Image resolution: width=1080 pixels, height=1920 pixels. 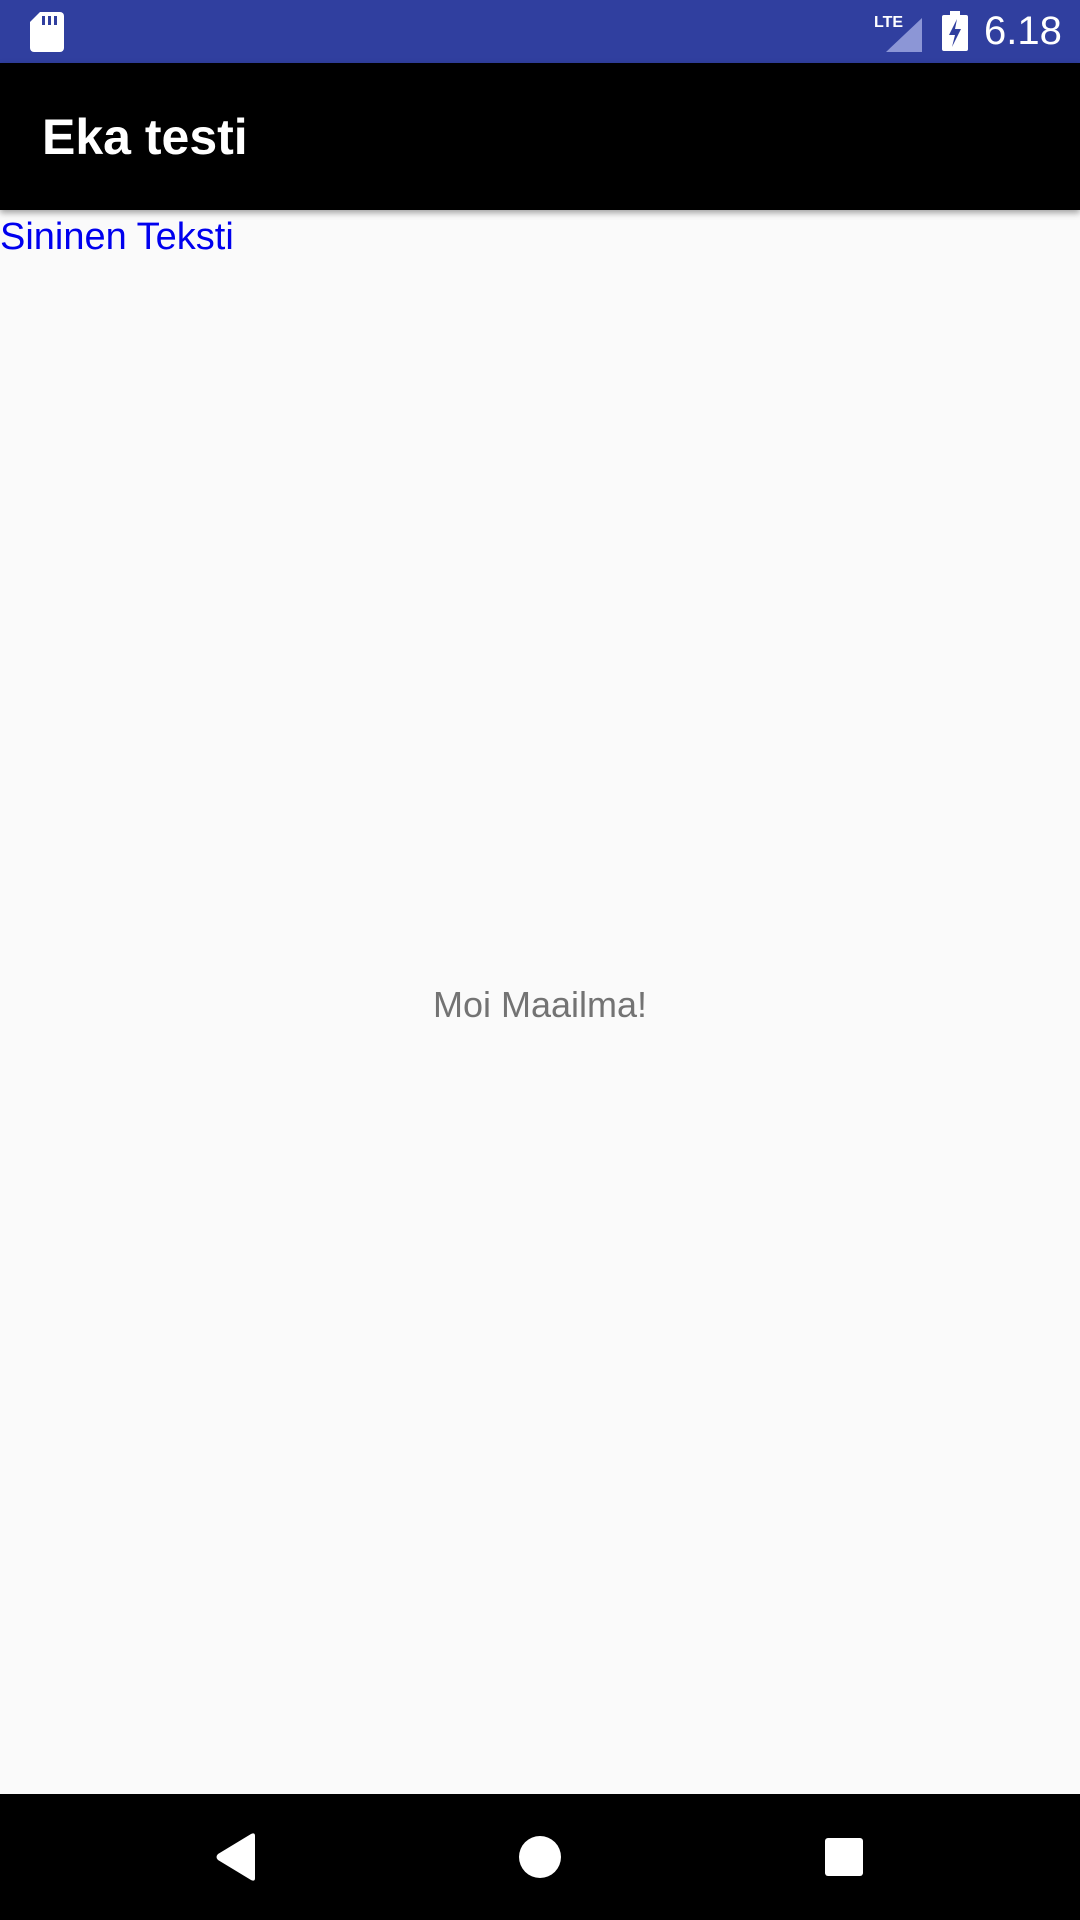 I want to click on back-icon, so click(x=235, y=1857).